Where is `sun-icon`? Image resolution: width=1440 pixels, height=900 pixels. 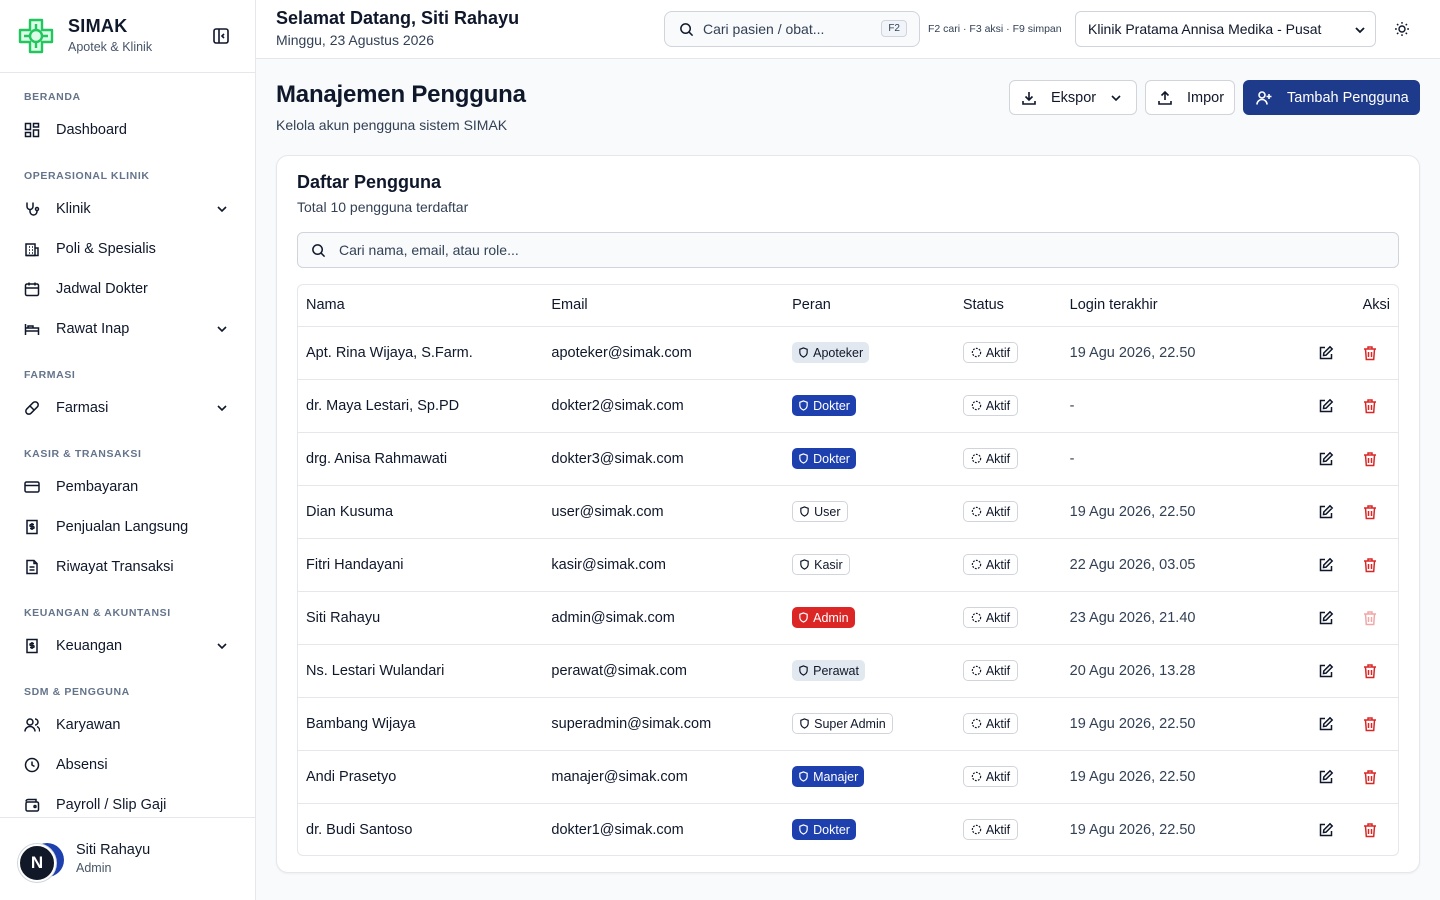
sun-icon is located at coordinates (1402, 29).